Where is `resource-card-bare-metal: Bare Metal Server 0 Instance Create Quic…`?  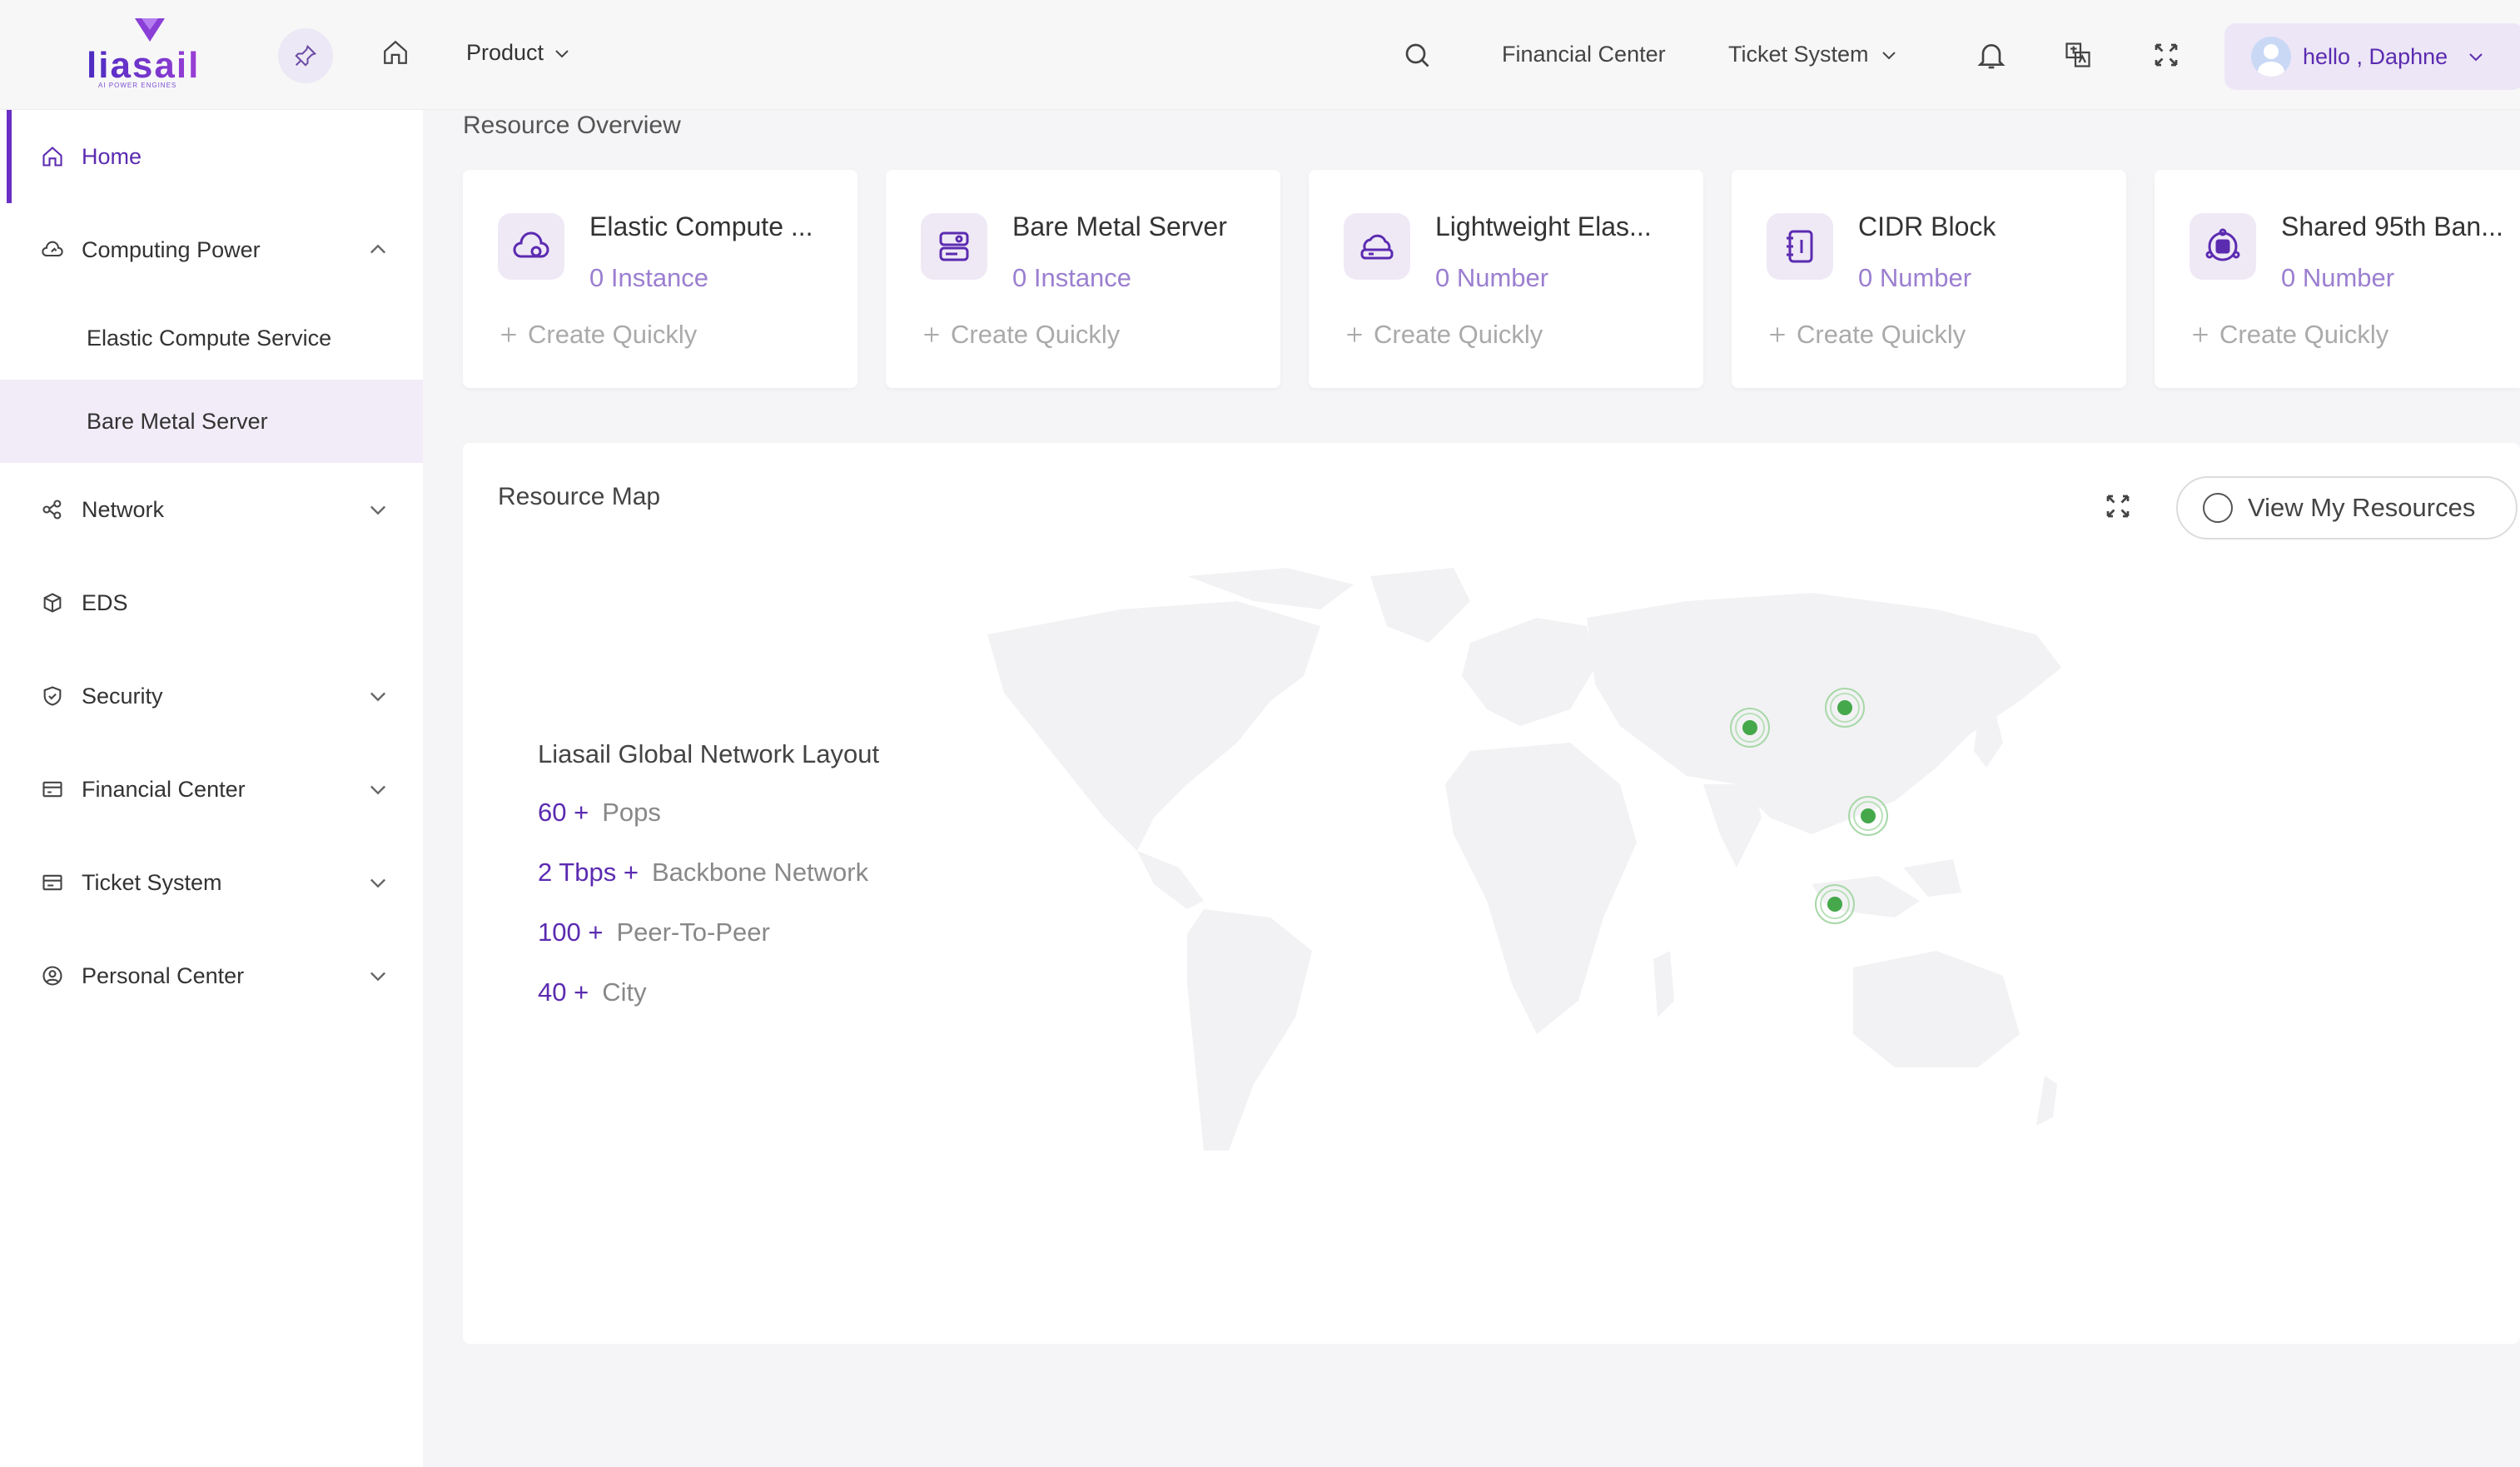 resource-card-bare-metal: Bare Metal Server 0 Instance Create Quic… is located at coordinates (1083, 279).